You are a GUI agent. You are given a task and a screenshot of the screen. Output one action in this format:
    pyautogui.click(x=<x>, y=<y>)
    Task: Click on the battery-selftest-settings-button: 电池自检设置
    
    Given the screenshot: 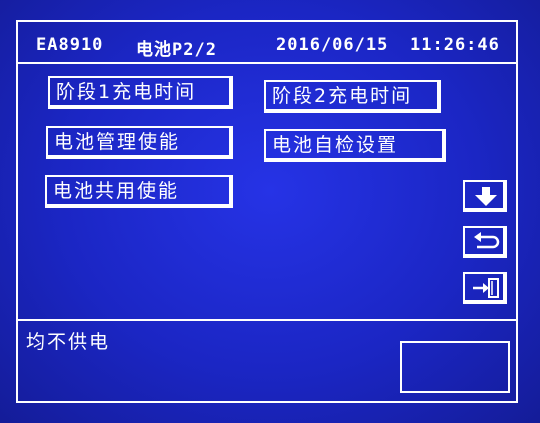 What is the action you would take?
    pyautogui.click(x=355, y=145)
    